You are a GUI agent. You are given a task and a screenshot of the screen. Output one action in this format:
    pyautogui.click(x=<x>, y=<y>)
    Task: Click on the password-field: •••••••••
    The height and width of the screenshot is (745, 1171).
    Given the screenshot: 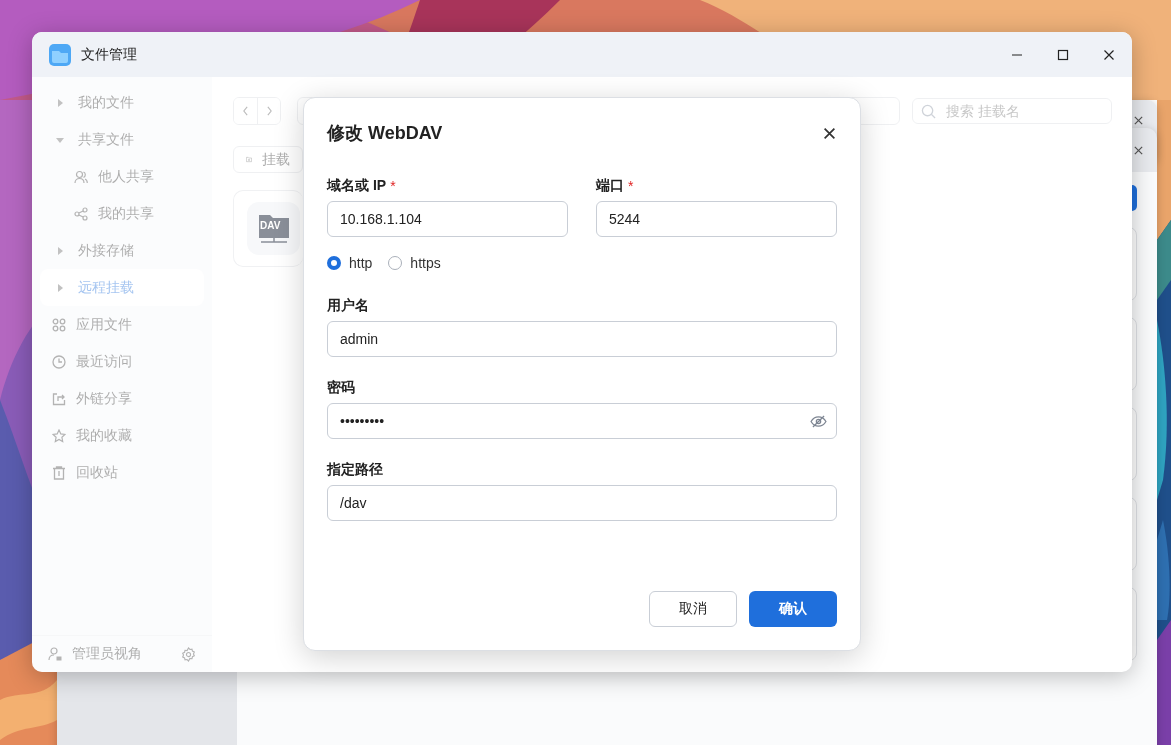 What is the action you would take?
    pyautogui.click(x=582, y=421)
    